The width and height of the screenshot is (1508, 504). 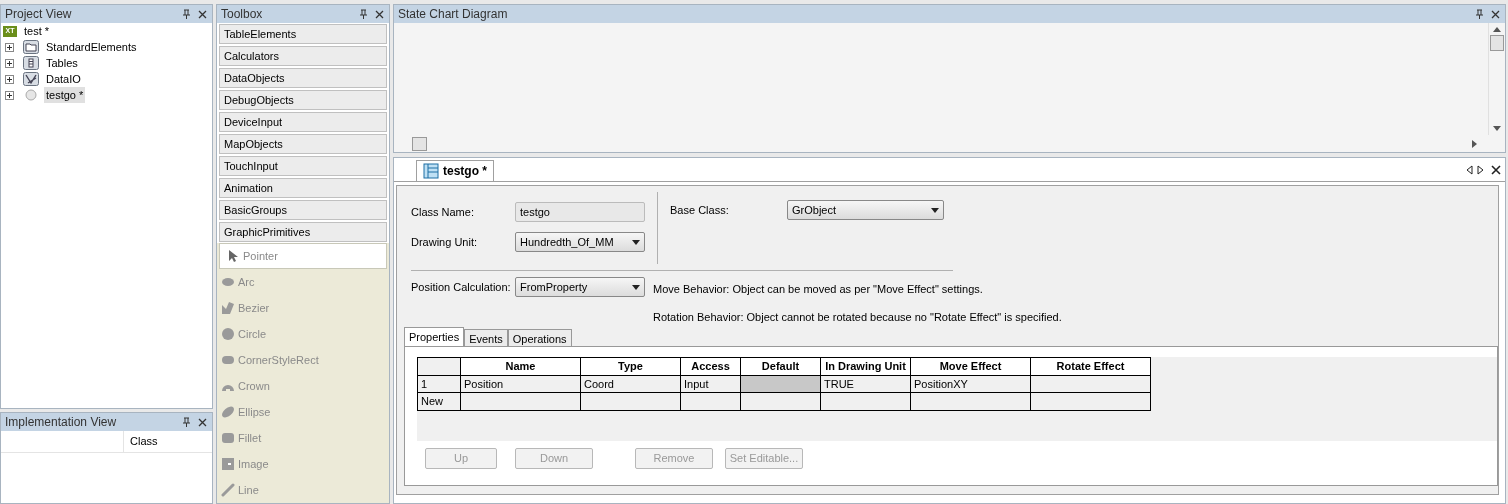 What do you see at coordinates (520, 384) in the screenshot?
I see `table-cell: Position` at bounding box center [520, 384].